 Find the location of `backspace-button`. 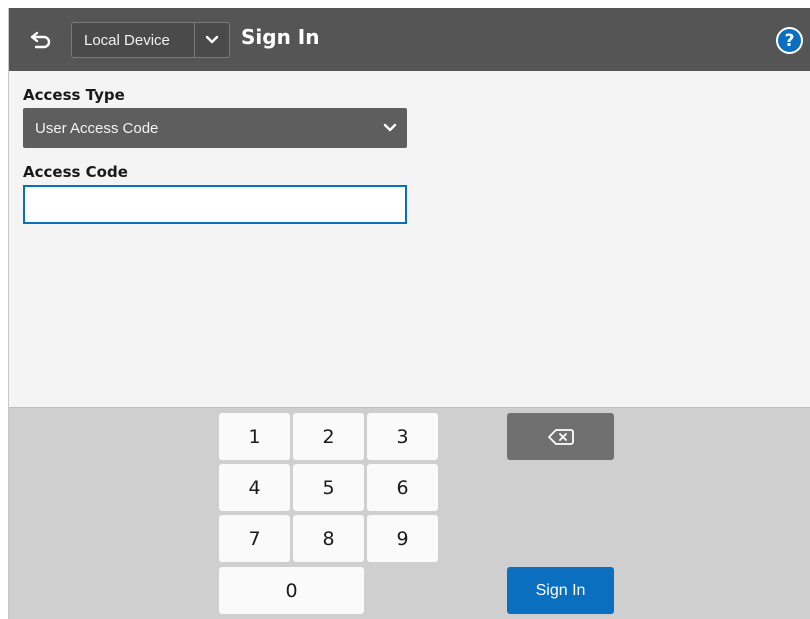

backspace-button is located at coordinates (560, 436).